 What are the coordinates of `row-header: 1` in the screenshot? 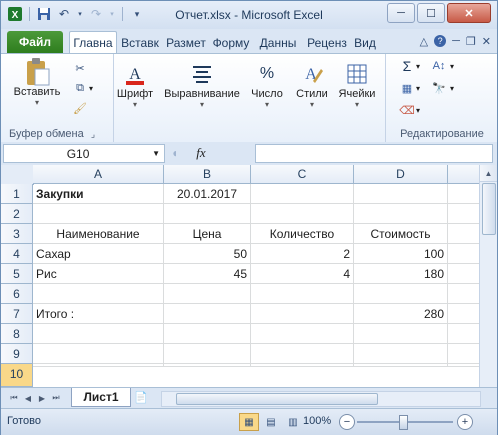 It's located at (17, 194).